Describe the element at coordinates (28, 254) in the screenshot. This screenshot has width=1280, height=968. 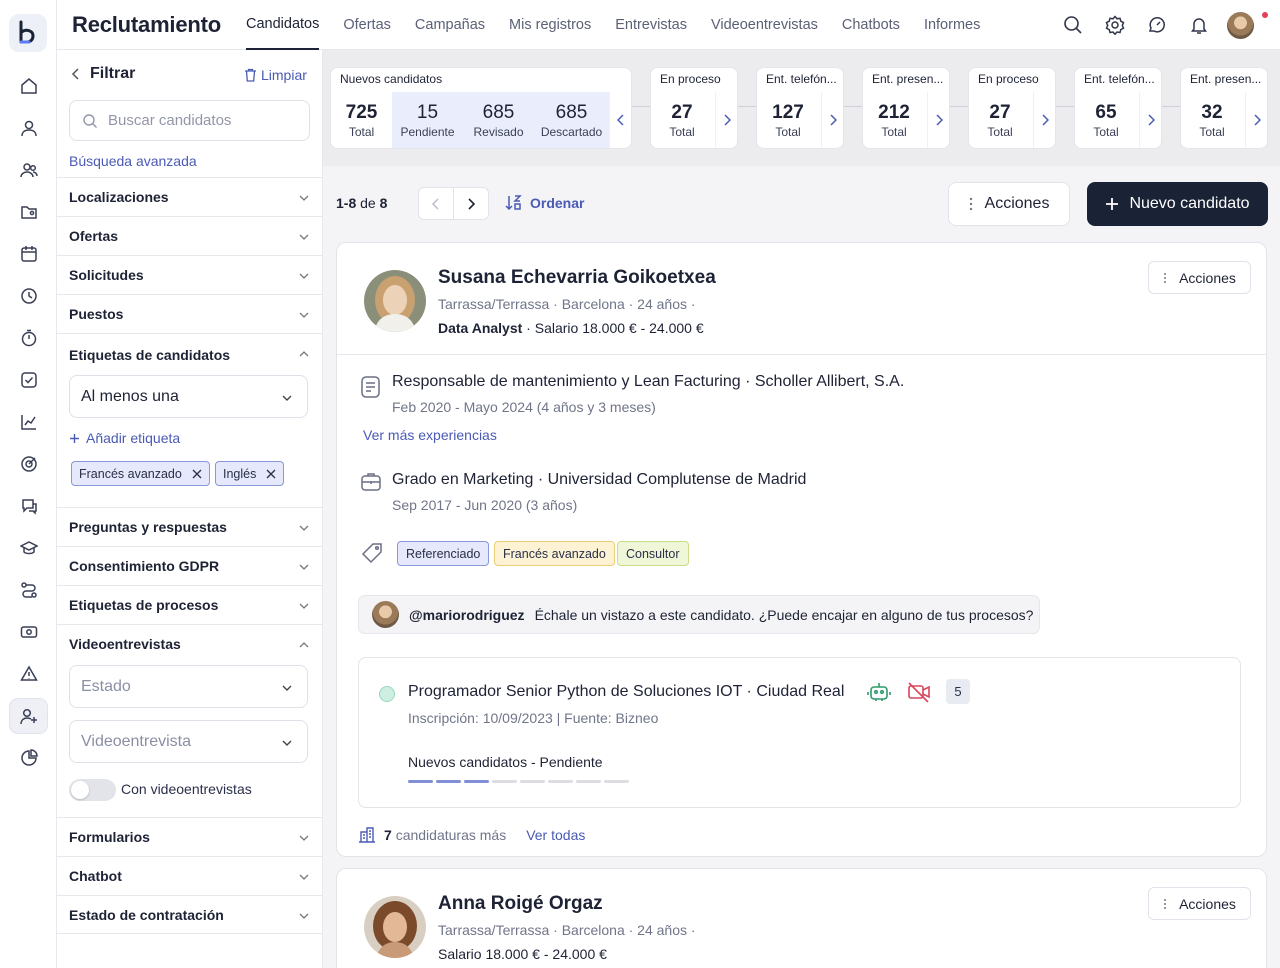
I see `calendar-icon` at that location.